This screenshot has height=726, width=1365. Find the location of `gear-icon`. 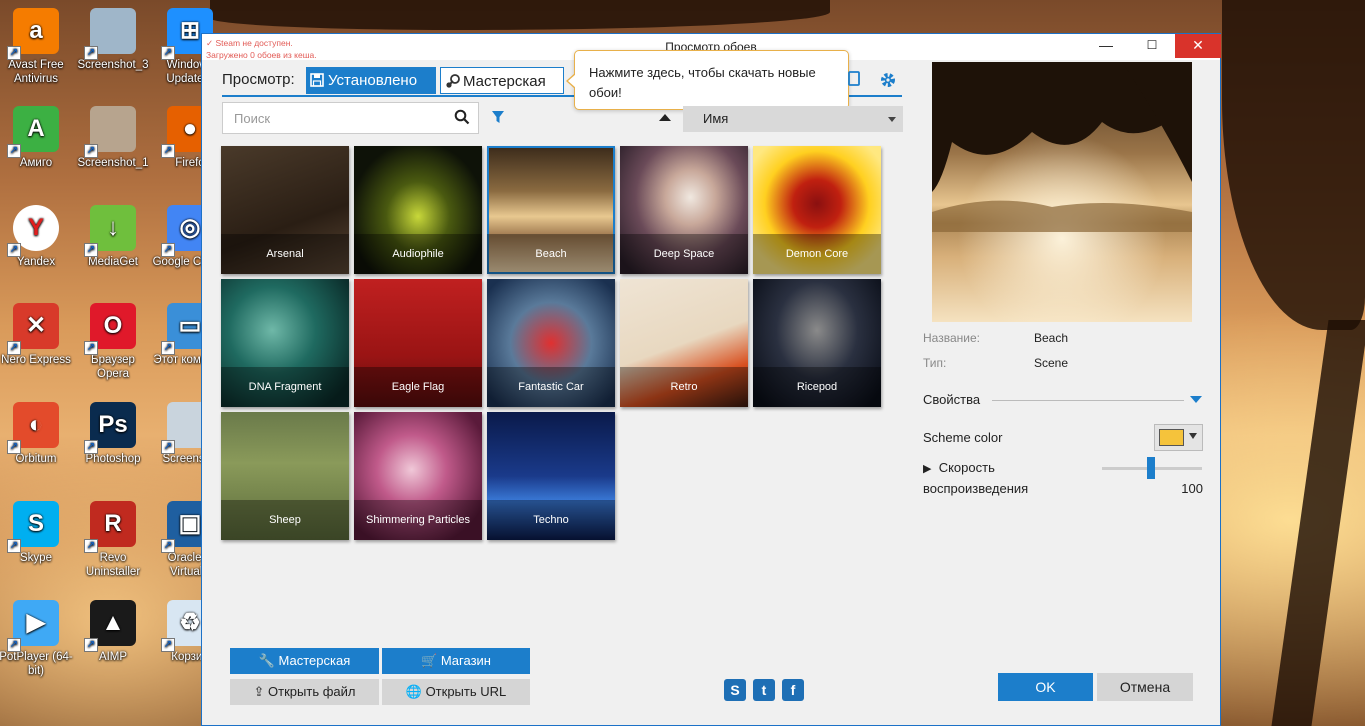

gear-icon is located at coordinates (888, 82).